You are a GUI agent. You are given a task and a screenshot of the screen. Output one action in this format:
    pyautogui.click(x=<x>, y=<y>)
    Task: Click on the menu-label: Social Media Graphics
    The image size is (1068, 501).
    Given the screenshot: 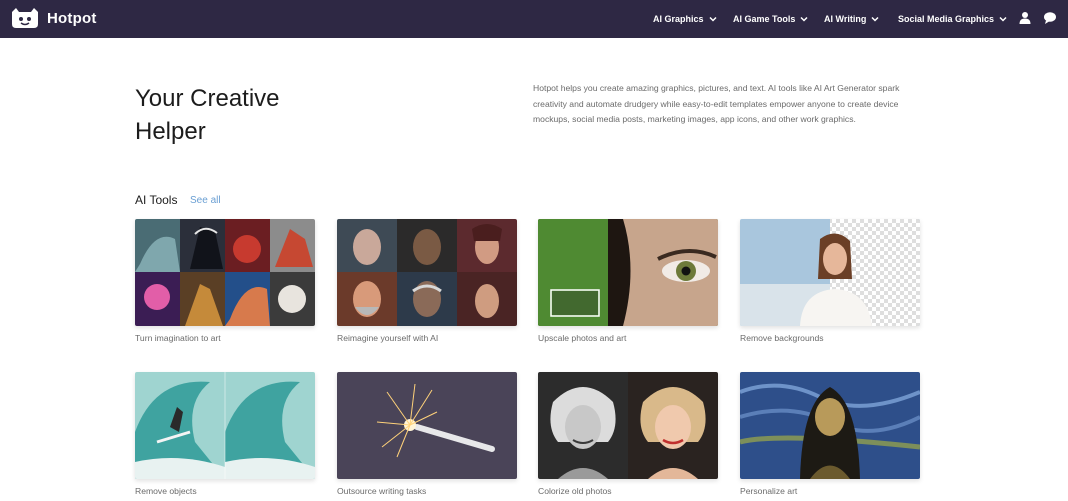 What is the action you would take?
    pyautogui.click(x=946, y=19)
    